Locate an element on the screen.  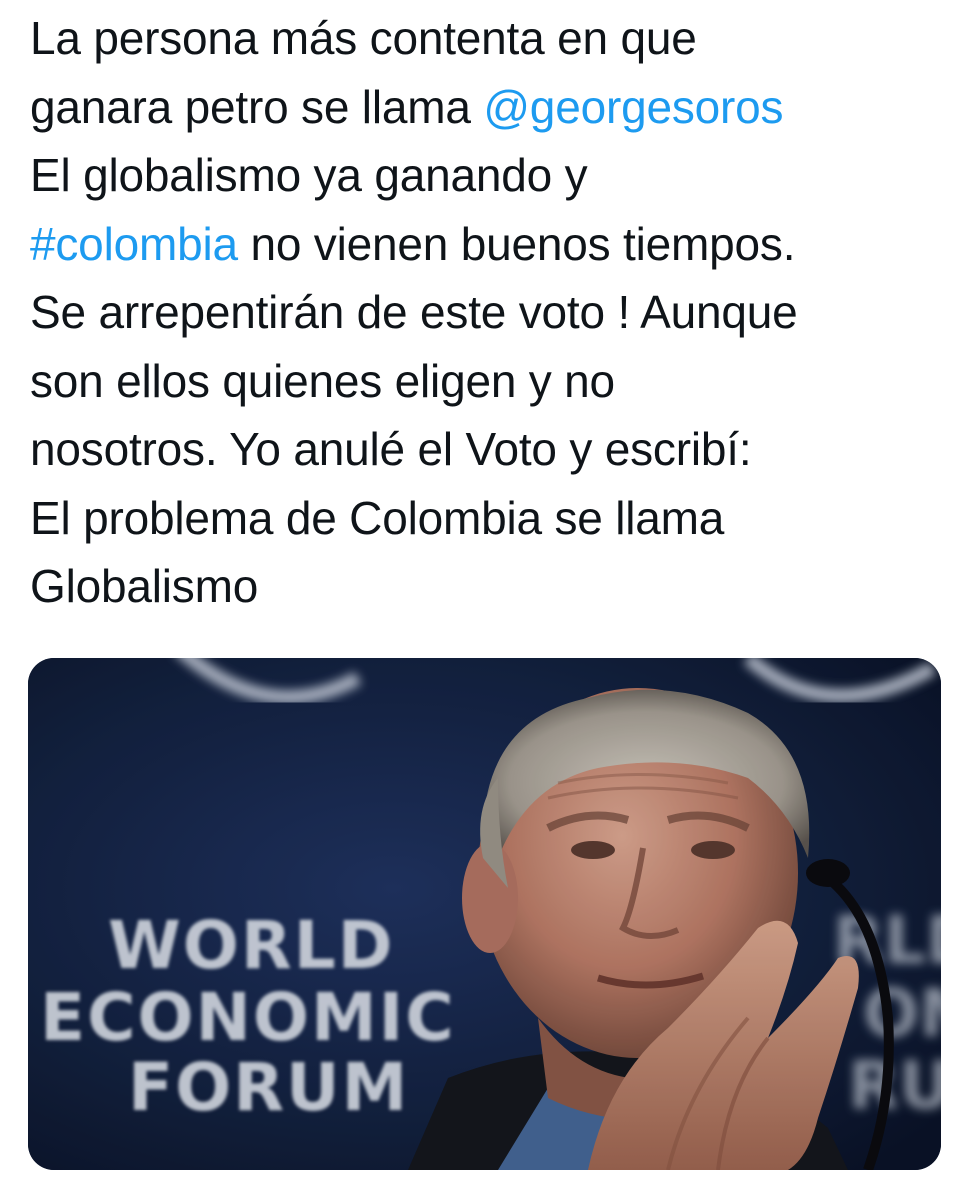
hashtag-link: #colombia is located at coordinates (134, 244).